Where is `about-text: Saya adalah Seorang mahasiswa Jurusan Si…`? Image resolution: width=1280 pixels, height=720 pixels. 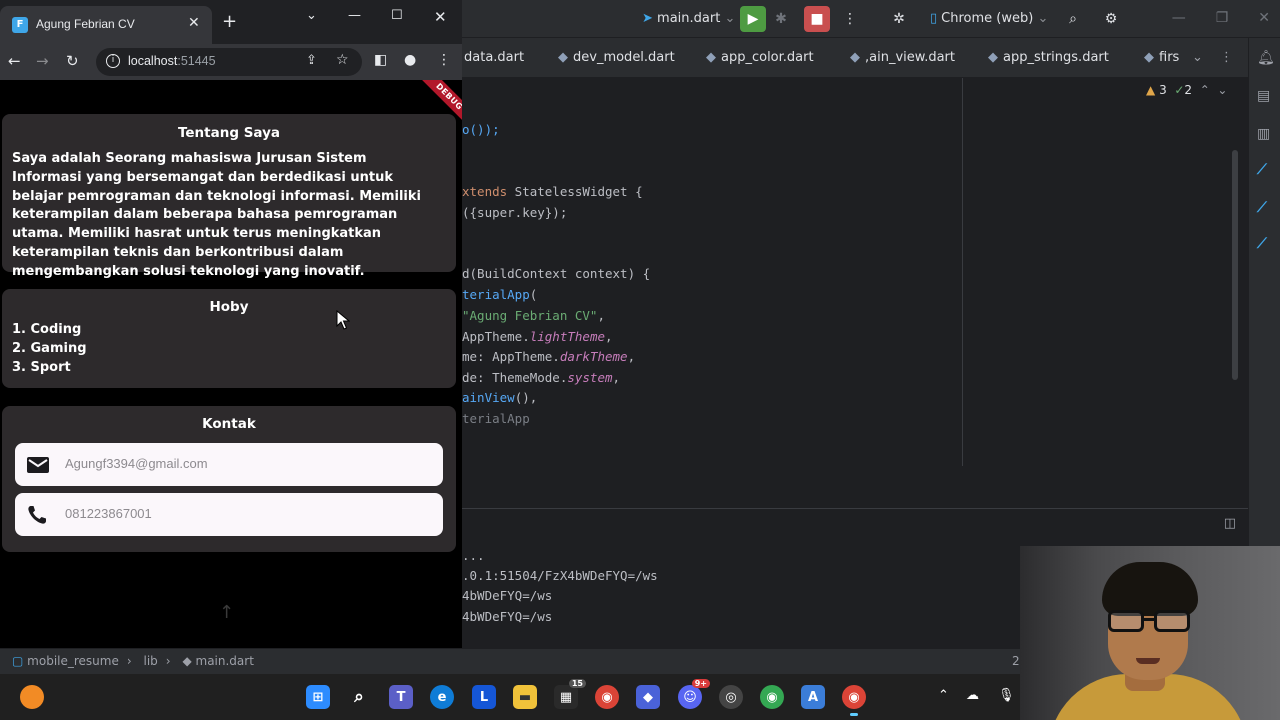
about-text: Saya adalah Seorang mahasiswa Jurusan Si… is located at coordinates (216, 215).